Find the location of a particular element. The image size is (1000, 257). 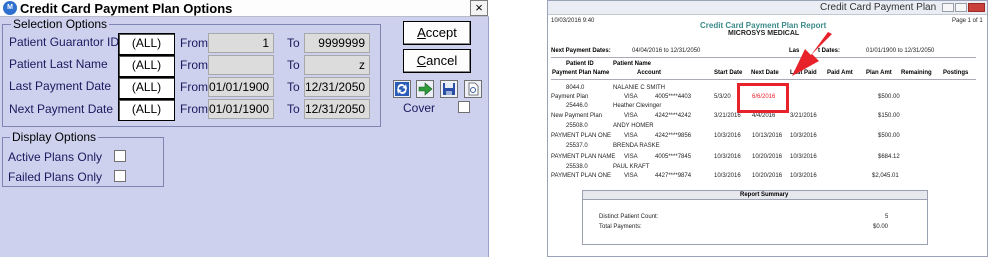

last-name-from-field is located at coordinates (241, 65).